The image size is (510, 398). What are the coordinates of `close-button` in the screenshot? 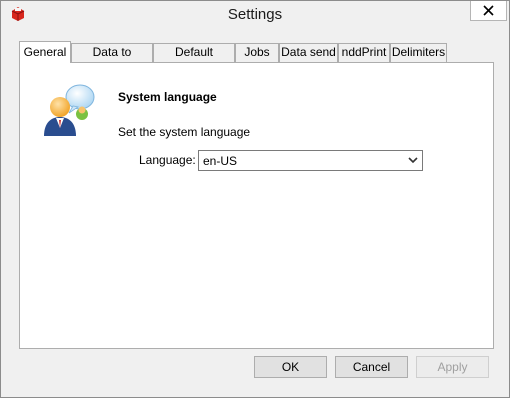 It's located at (488, 11).